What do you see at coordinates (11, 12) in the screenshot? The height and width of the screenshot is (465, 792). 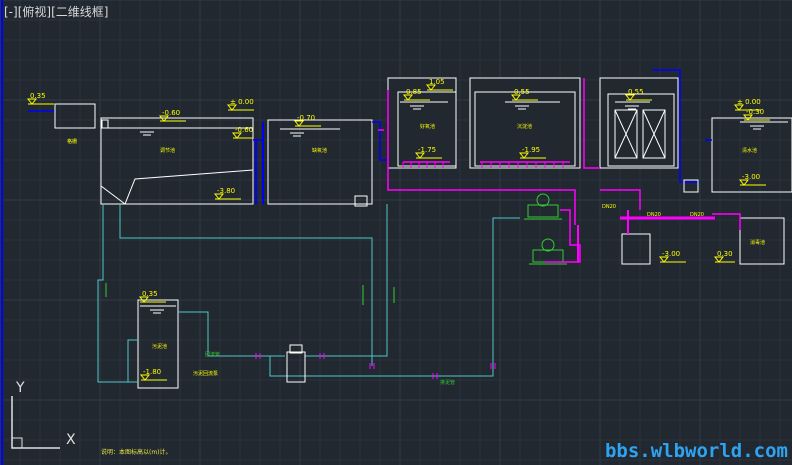 I see `viewport-controls-menu: [-]` at bounding box center [11, 12].